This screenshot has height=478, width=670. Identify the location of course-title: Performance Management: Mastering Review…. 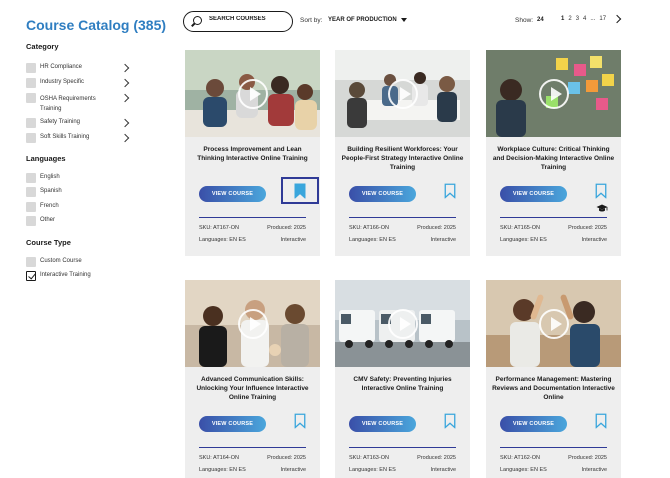
(553, 388).